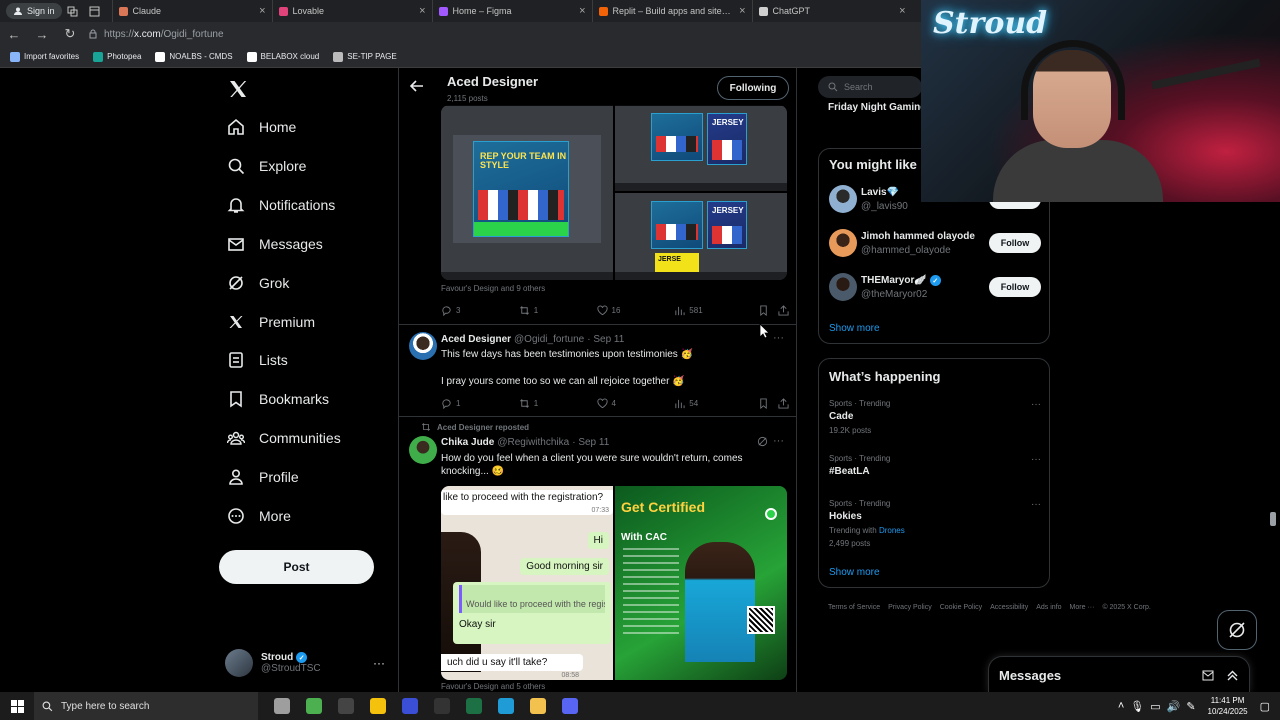  Describe the element at coordinates (263, 477) in the screenshot. I see `nav-item-profile: Profile` at that location.